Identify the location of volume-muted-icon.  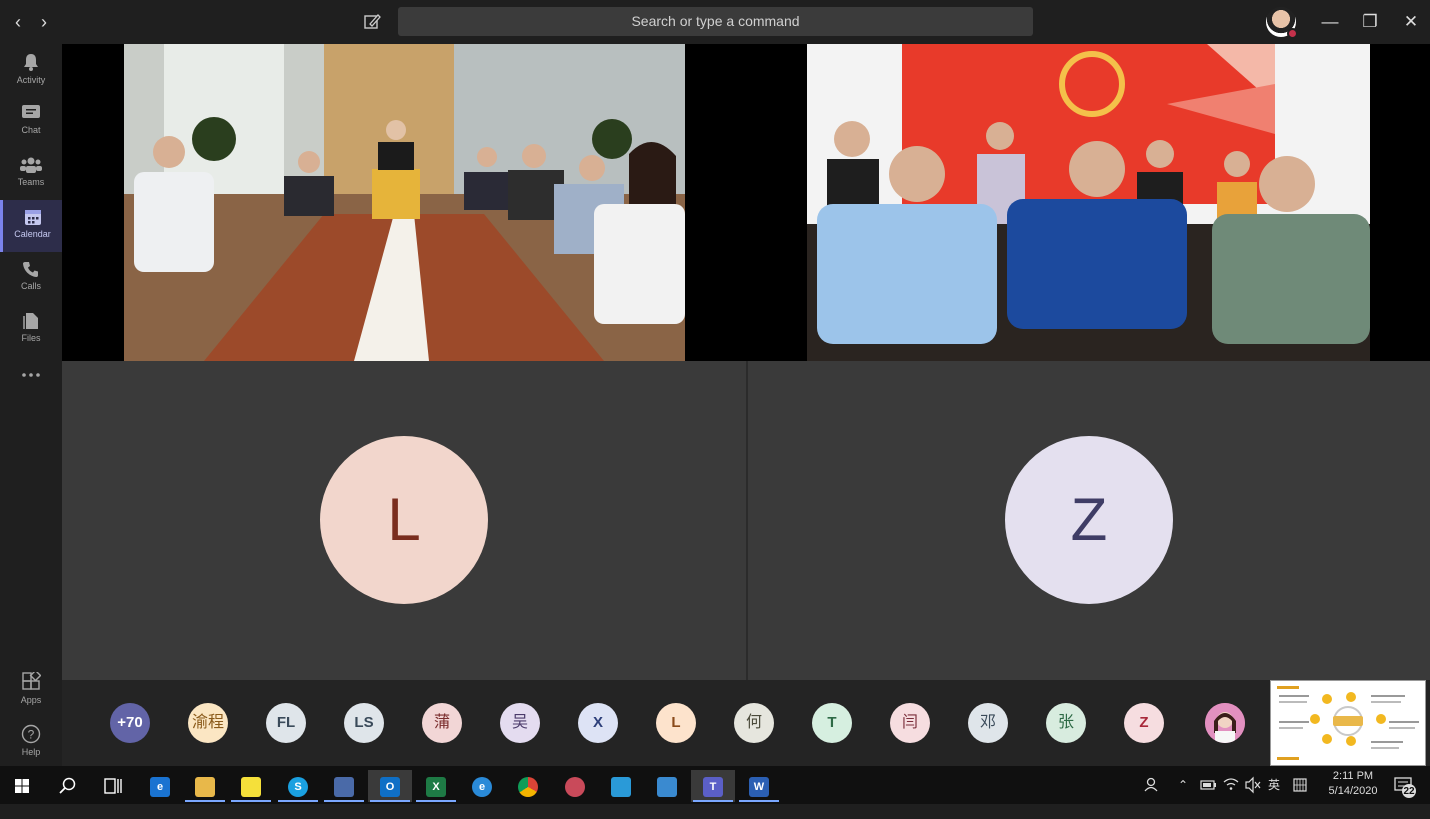
(1253, 785).